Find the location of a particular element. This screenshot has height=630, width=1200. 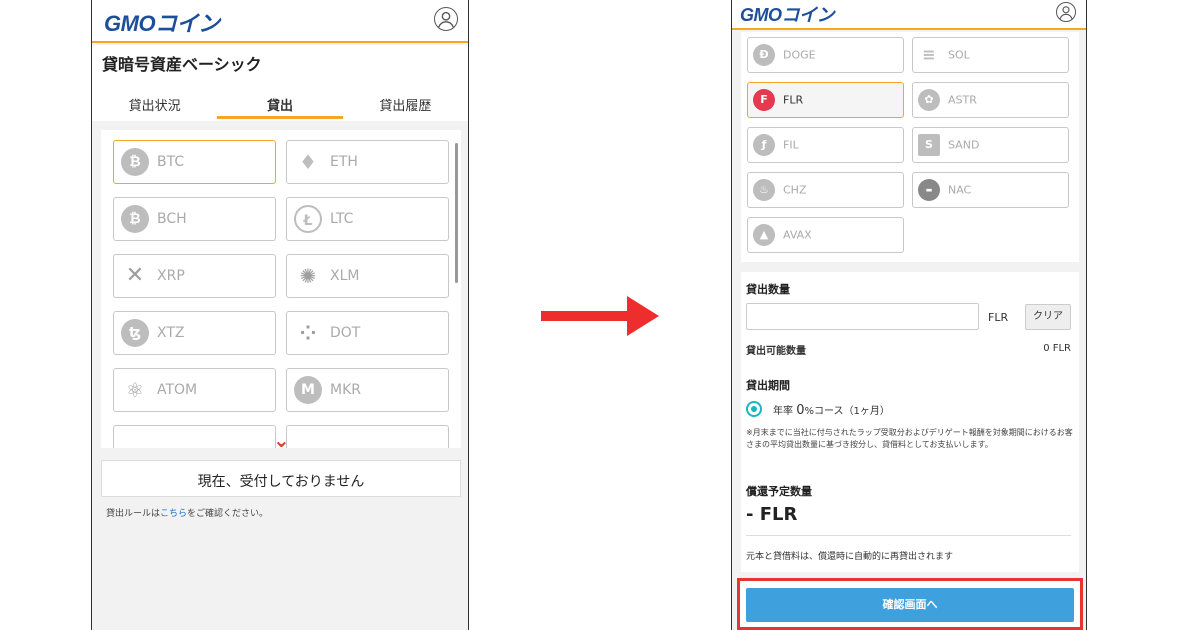

coin-btc: ₿ BTC is located at coordinates (194, 162).